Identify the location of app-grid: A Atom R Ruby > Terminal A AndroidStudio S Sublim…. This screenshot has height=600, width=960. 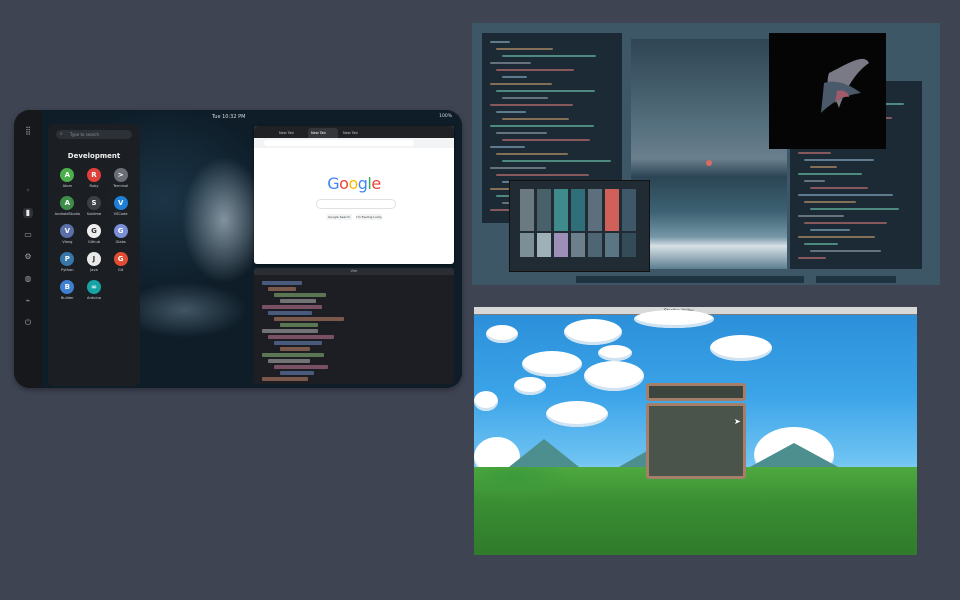
(94, 234).